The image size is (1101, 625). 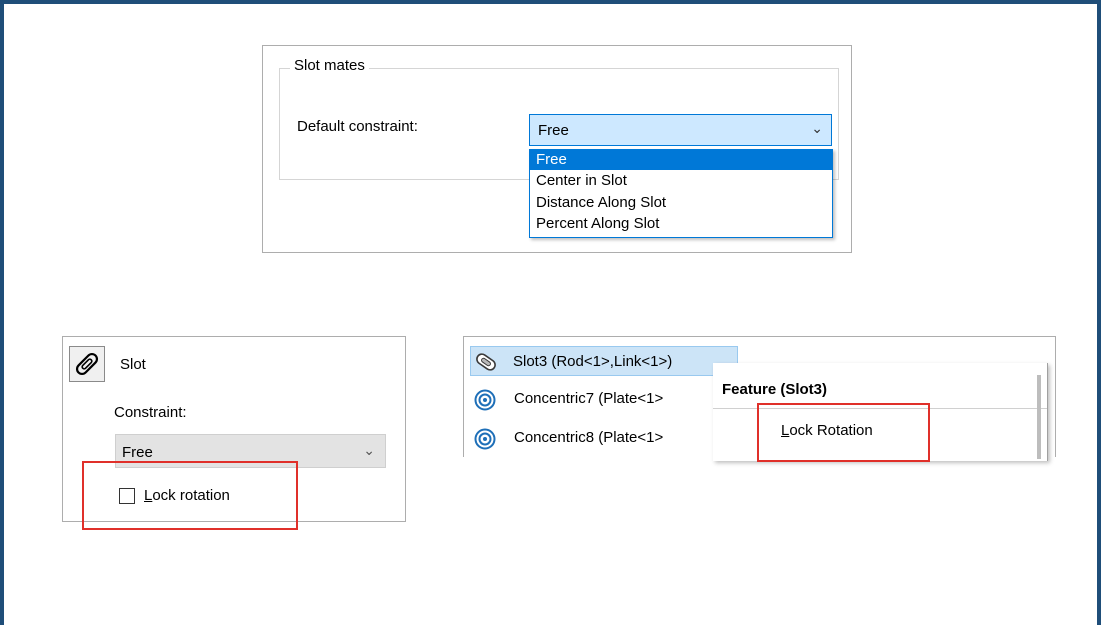 I want to click on tree-item-label: Slot3 (Rod<1>,Link<1>), so click(x=593, y=361).